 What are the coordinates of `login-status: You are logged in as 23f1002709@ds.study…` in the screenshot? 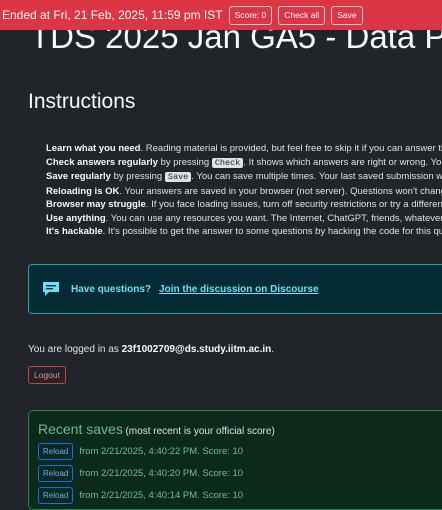 It's located at (151, 349).